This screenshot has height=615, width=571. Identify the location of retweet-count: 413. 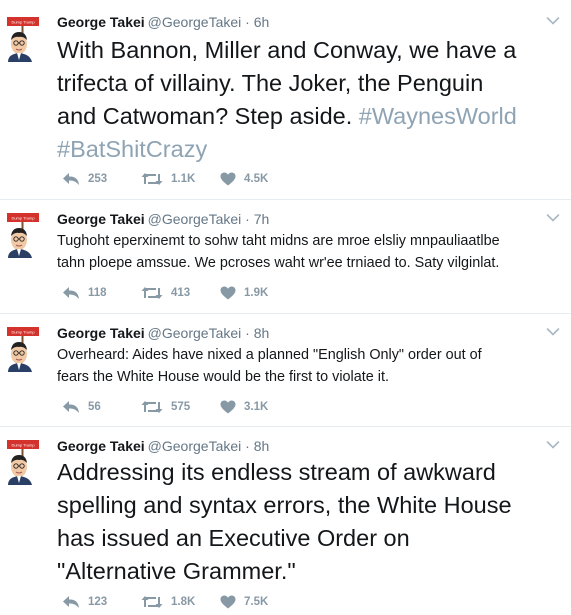
(181, 293).